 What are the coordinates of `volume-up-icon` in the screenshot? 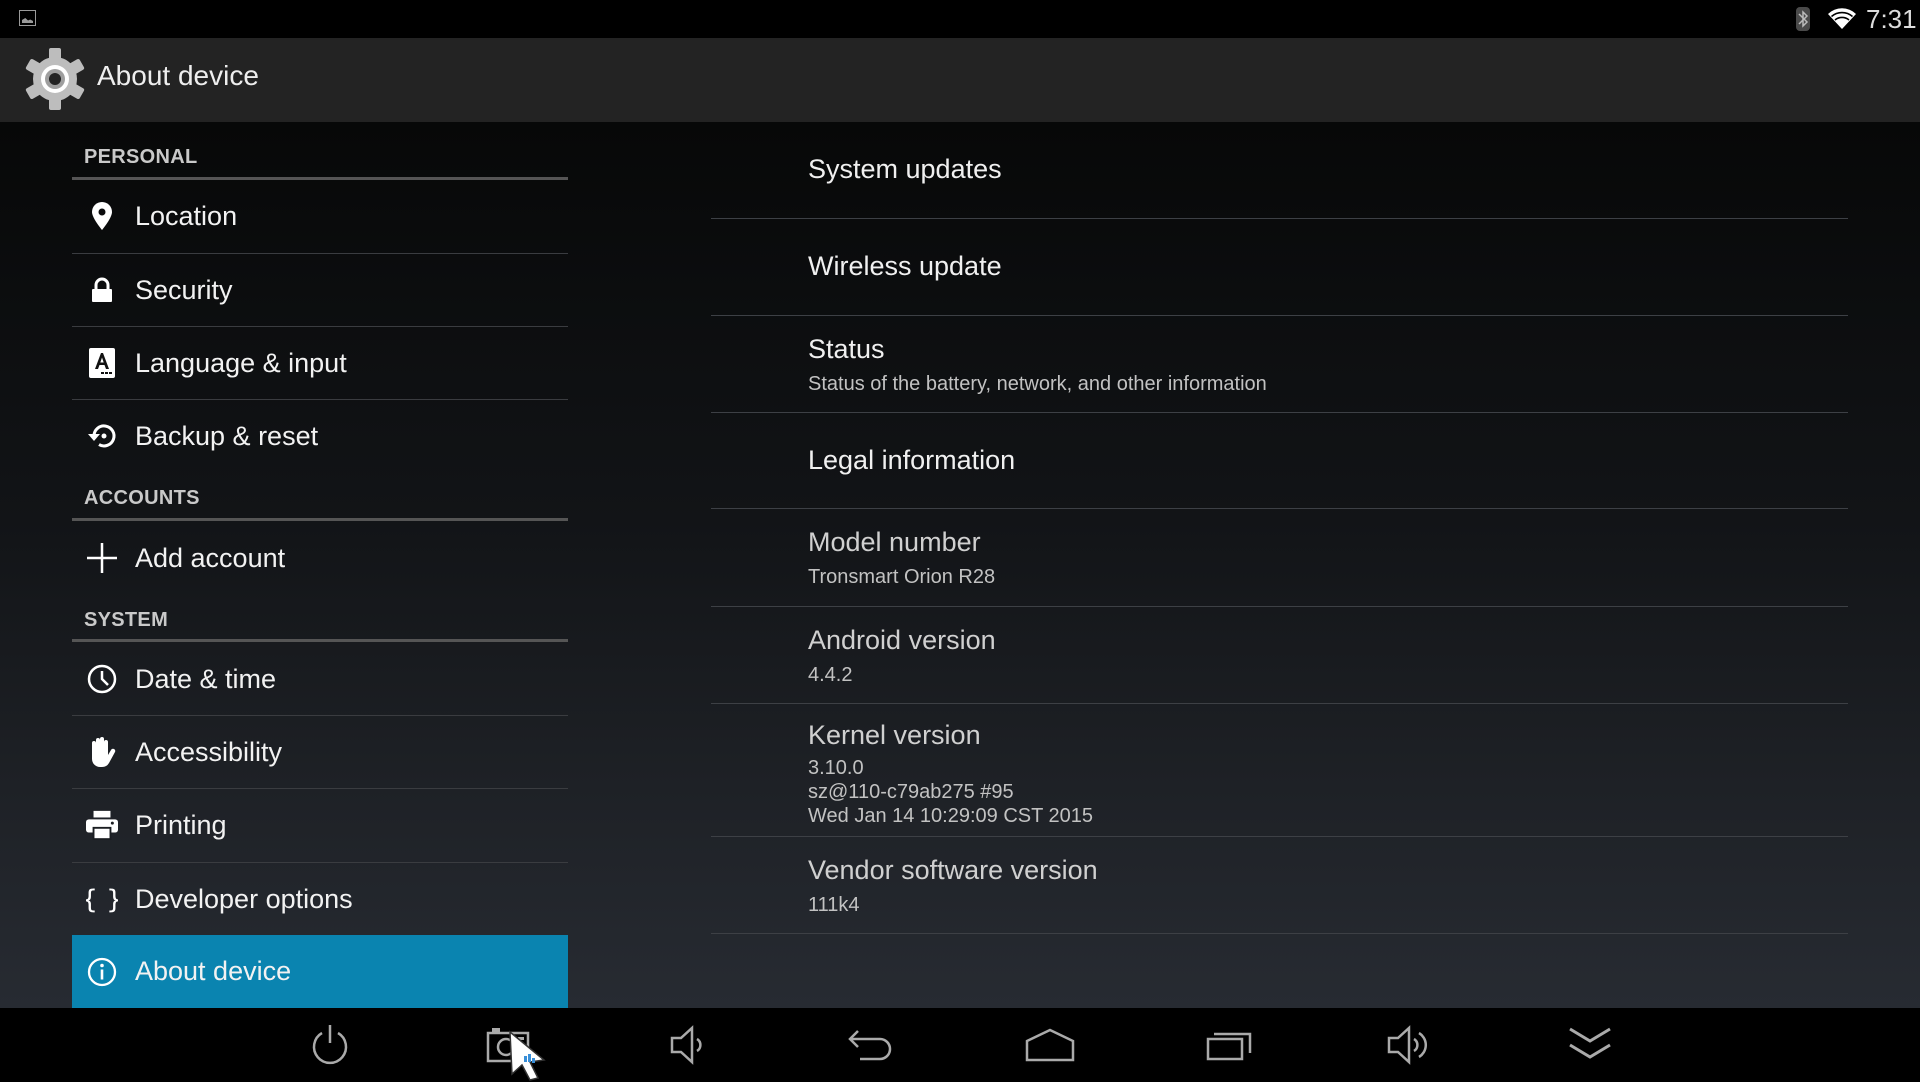 It's located at (1410, 1045).